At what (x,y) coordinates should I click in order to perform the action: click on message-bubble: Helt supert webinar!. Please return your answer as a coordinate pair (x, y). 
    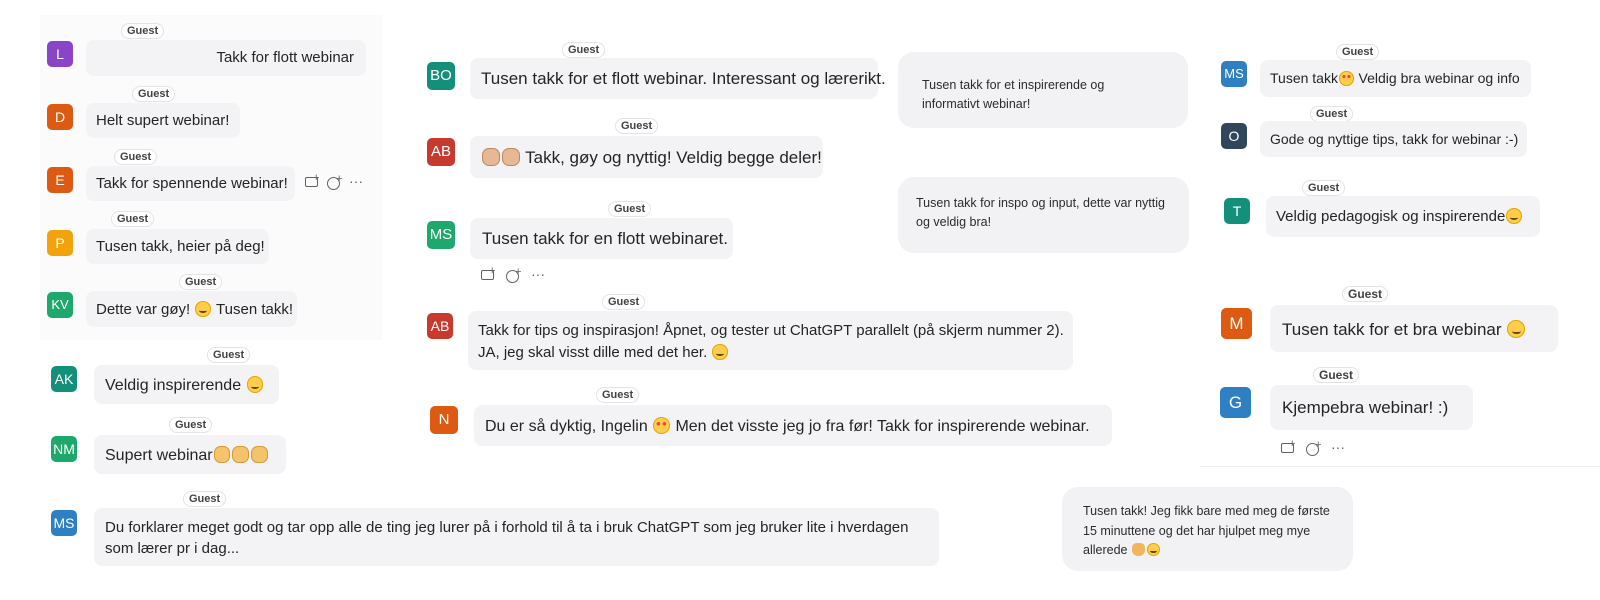
    Looking at the image, I should click on (163, 120).